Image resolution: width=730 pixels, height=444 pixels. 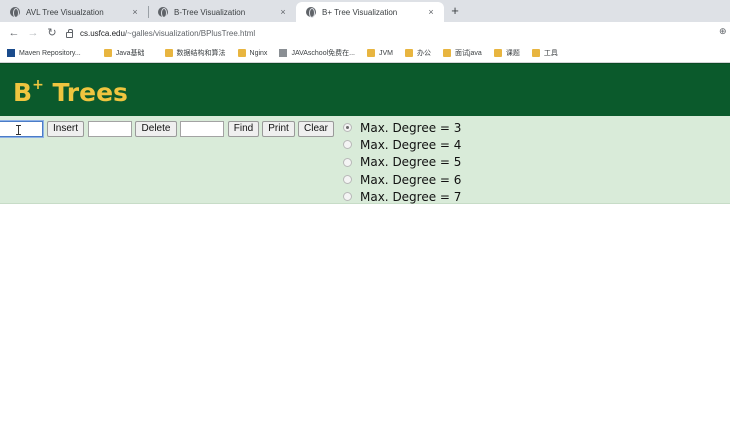 I want to click on bookmark-label: 办公, so click(x=423, y=53).